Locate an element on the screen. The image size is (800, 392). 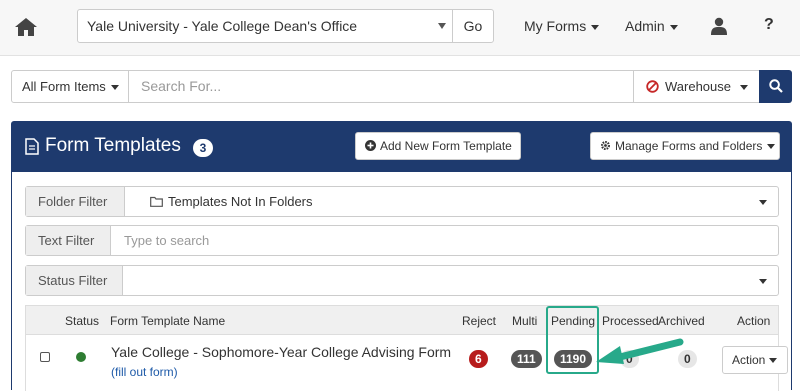
home-icon is located at coordinates (26, 27).